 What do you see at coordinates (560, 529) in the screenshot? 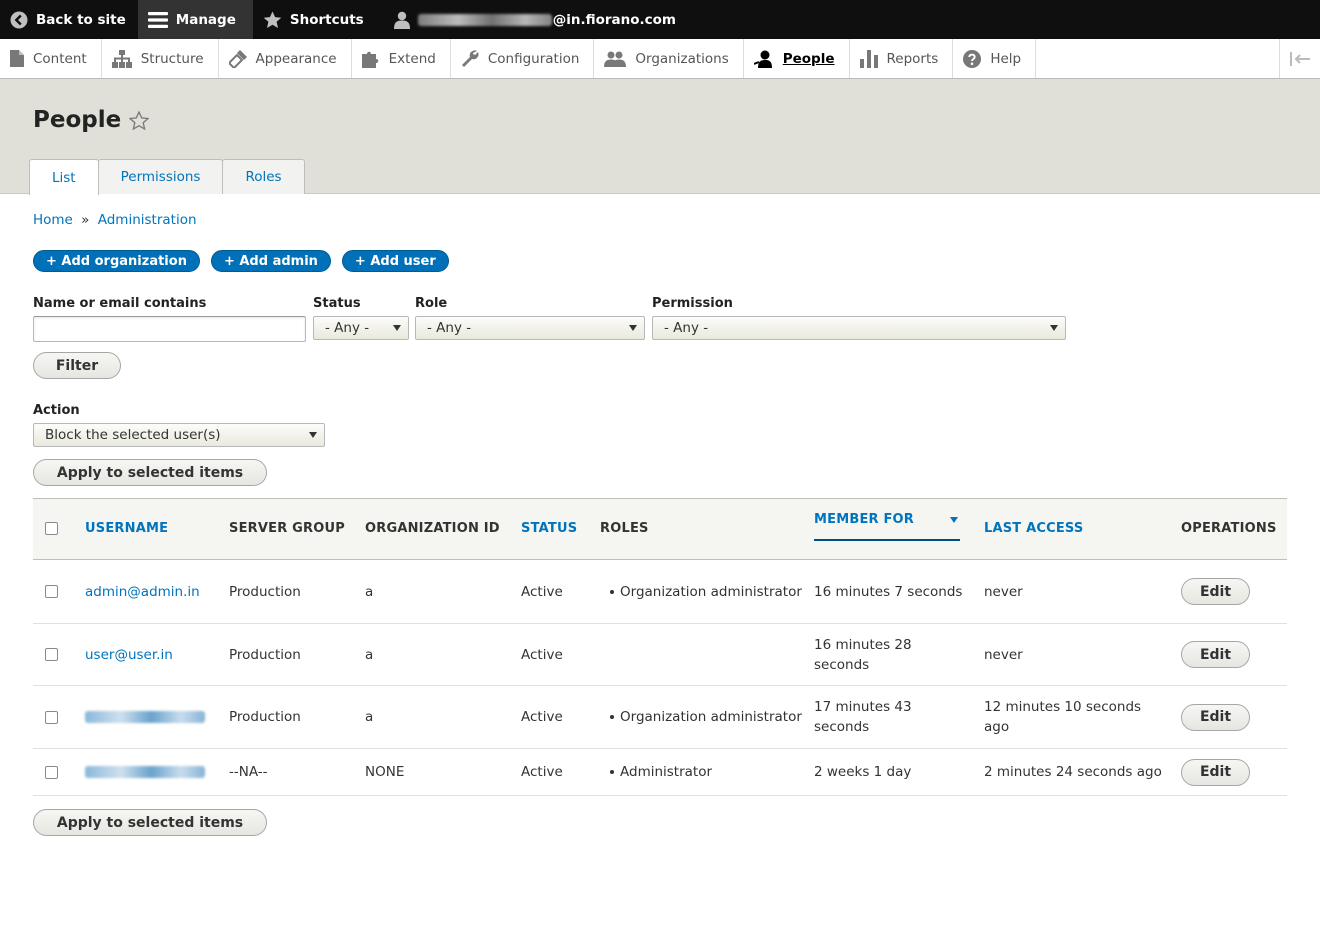
I see `header-status: Status` at bounding box center [560, 529].